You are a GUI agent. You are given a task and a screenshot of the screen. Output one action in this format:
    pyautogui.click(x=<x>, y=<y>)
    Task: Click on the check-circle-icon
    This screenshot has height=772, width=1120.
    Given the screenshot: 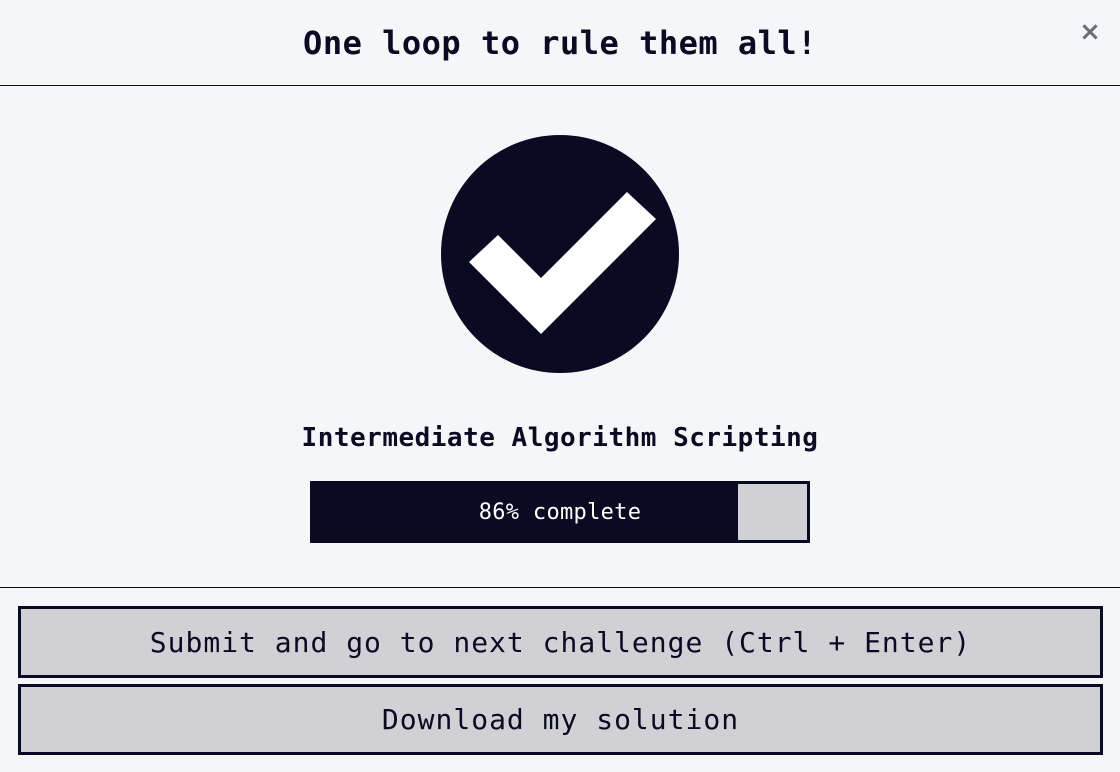 What is the action you would take?
    pyautogui.click(x=560, y=254)
    